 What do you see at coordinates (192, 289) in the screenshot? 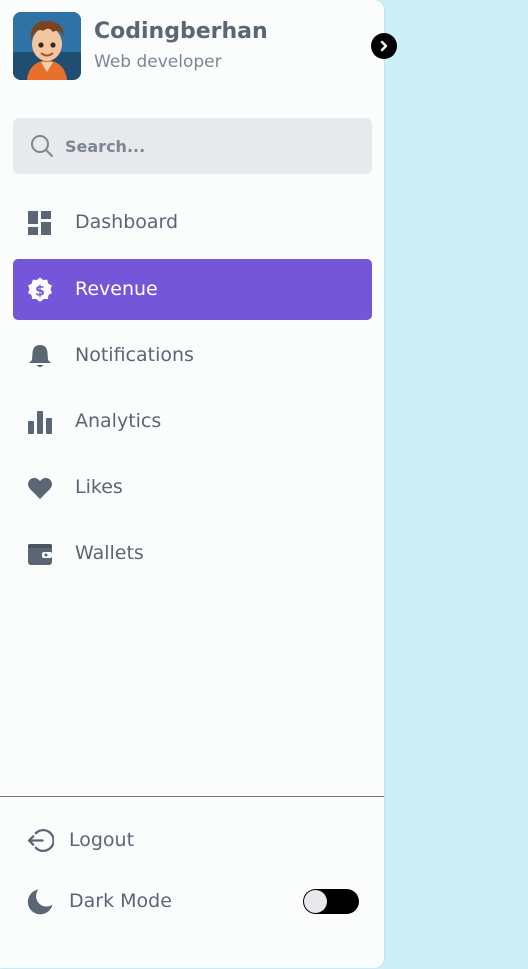
I see `sidebar-item-revenue: $ Revenue` at bounding box center [192, 289].